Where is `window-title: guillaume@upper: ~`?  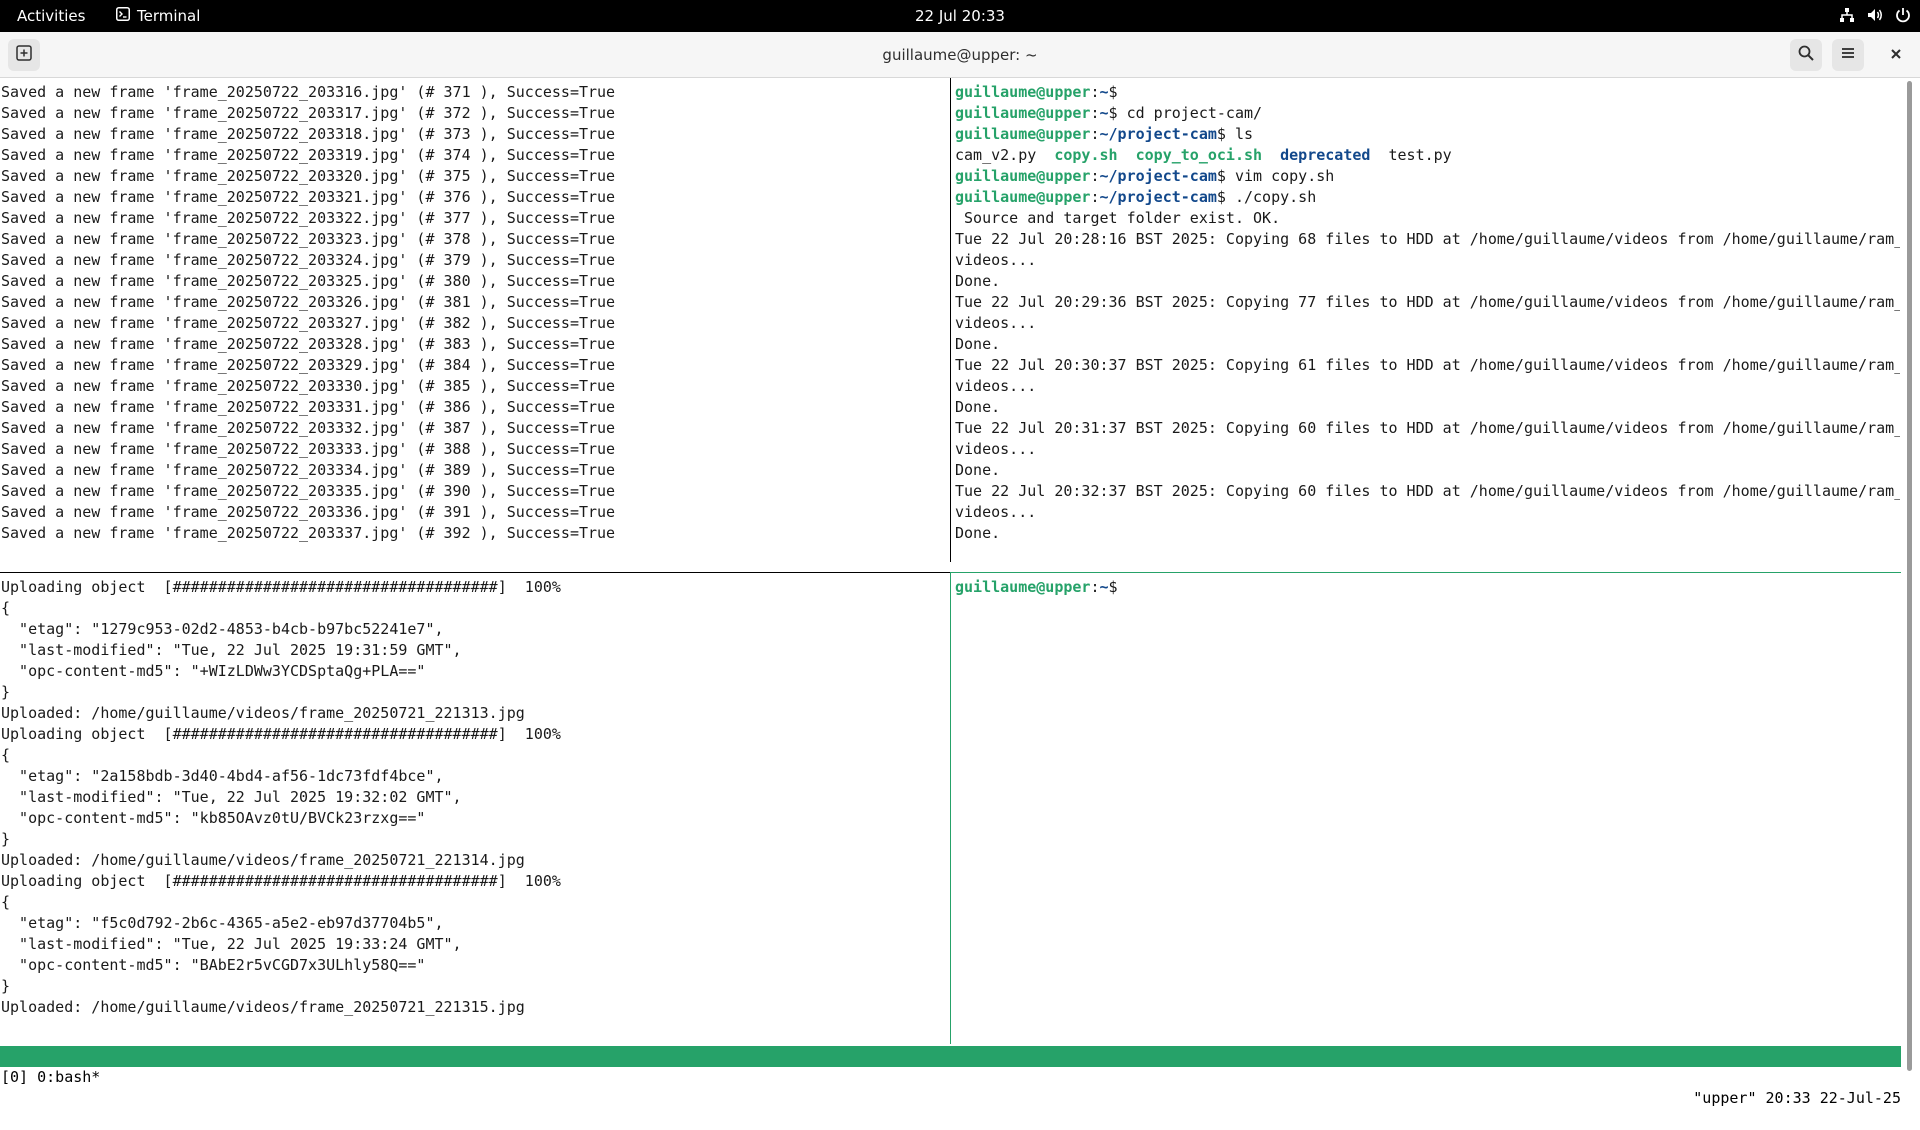
window-title: guillaume@upper: ~ is located at coordinates (960, 55).